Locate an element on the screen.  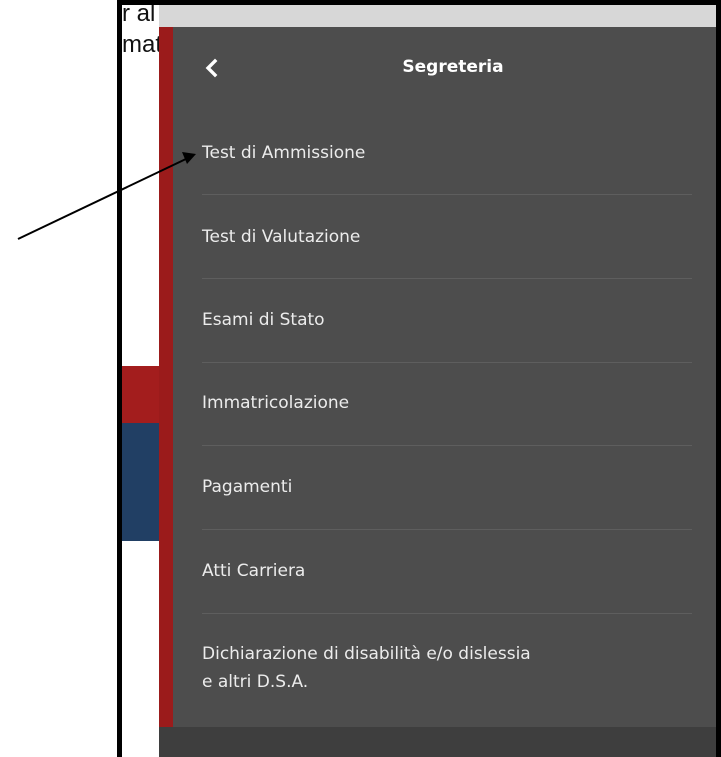
menu-item-test-di-valutazione: Test di Valutazione is located at coordinates (444, 238).